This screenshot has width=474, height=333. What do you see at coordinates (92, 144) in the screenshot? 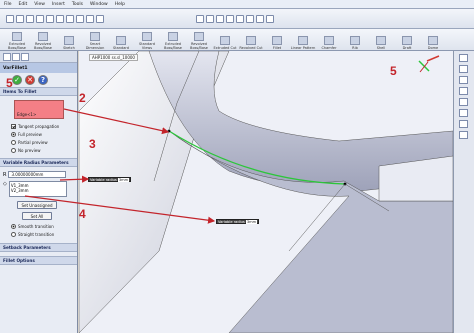
I see `step-marker-3: 3` at bounding box center [92, 144].